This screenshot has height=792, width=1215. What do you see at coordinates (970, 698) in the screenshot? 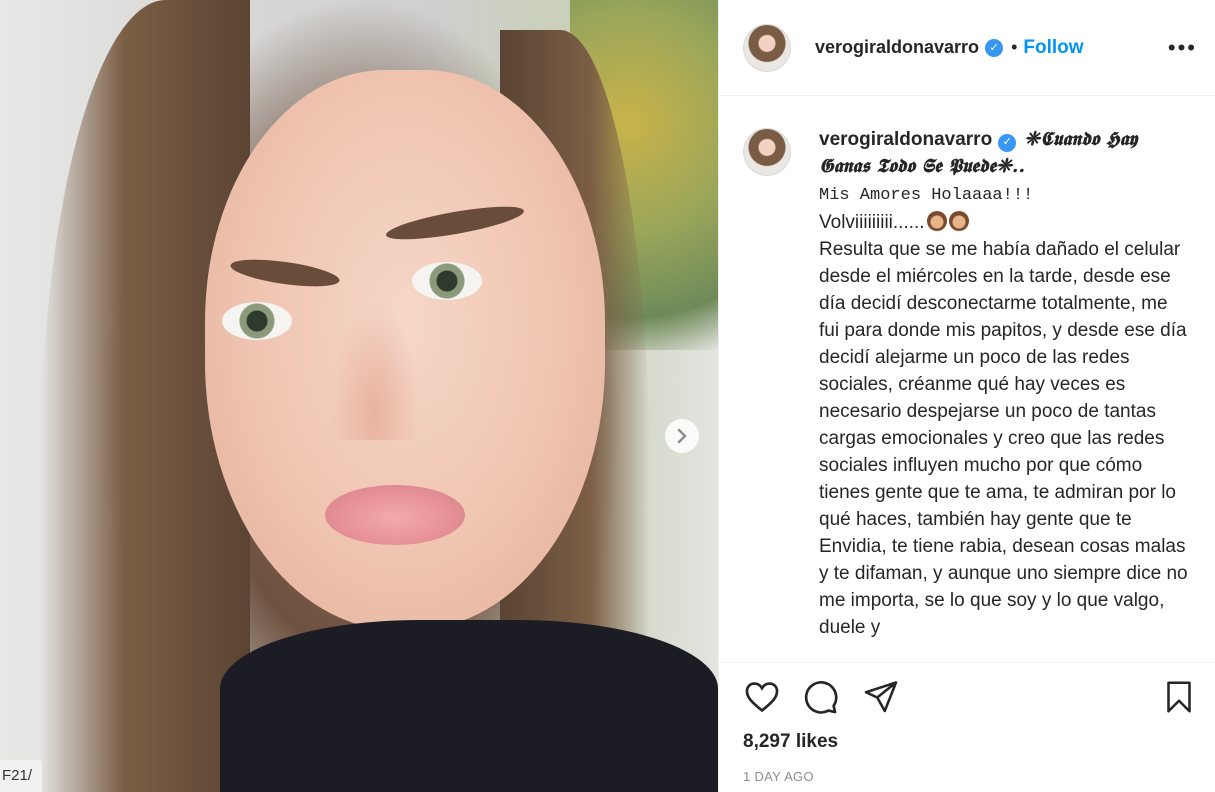
I see `action-bar` at bounding box center [970, 698].